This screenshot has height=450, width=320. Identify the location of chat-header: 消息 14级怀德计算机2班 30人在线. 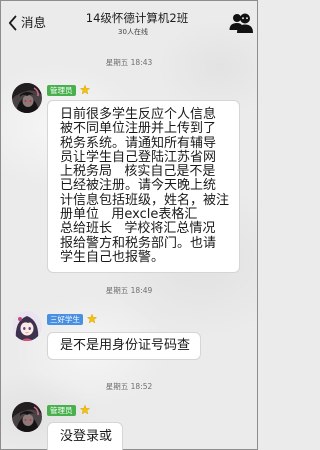
(129, 22).